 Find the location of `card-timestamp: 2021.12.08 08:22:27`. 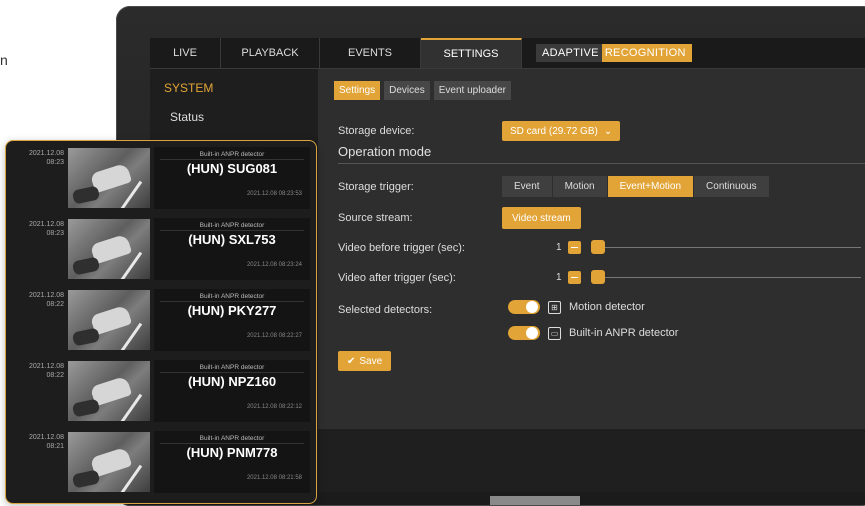

card-timestamp: 2021.12.08 08:22:27 is located at coordinates (274, 336).